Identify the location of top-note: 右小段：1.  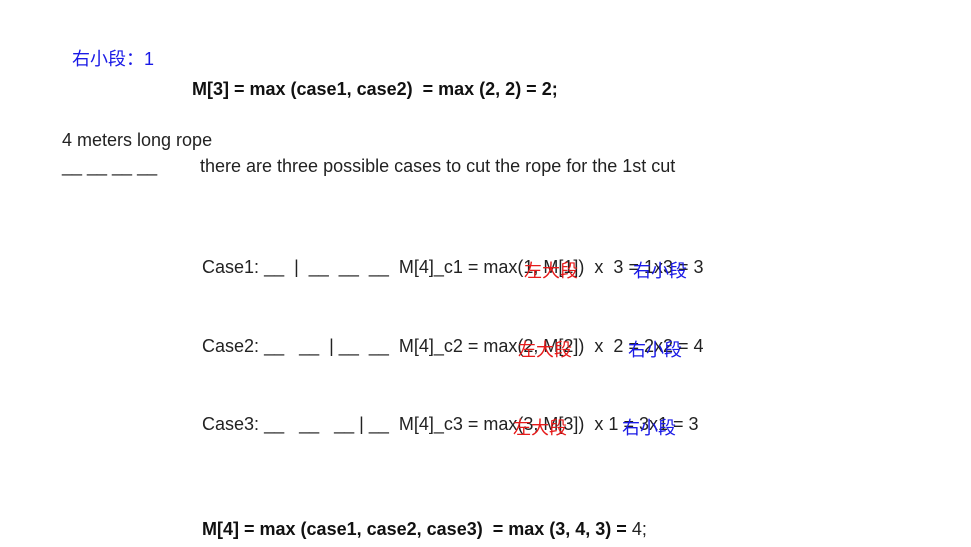
(108, 48).